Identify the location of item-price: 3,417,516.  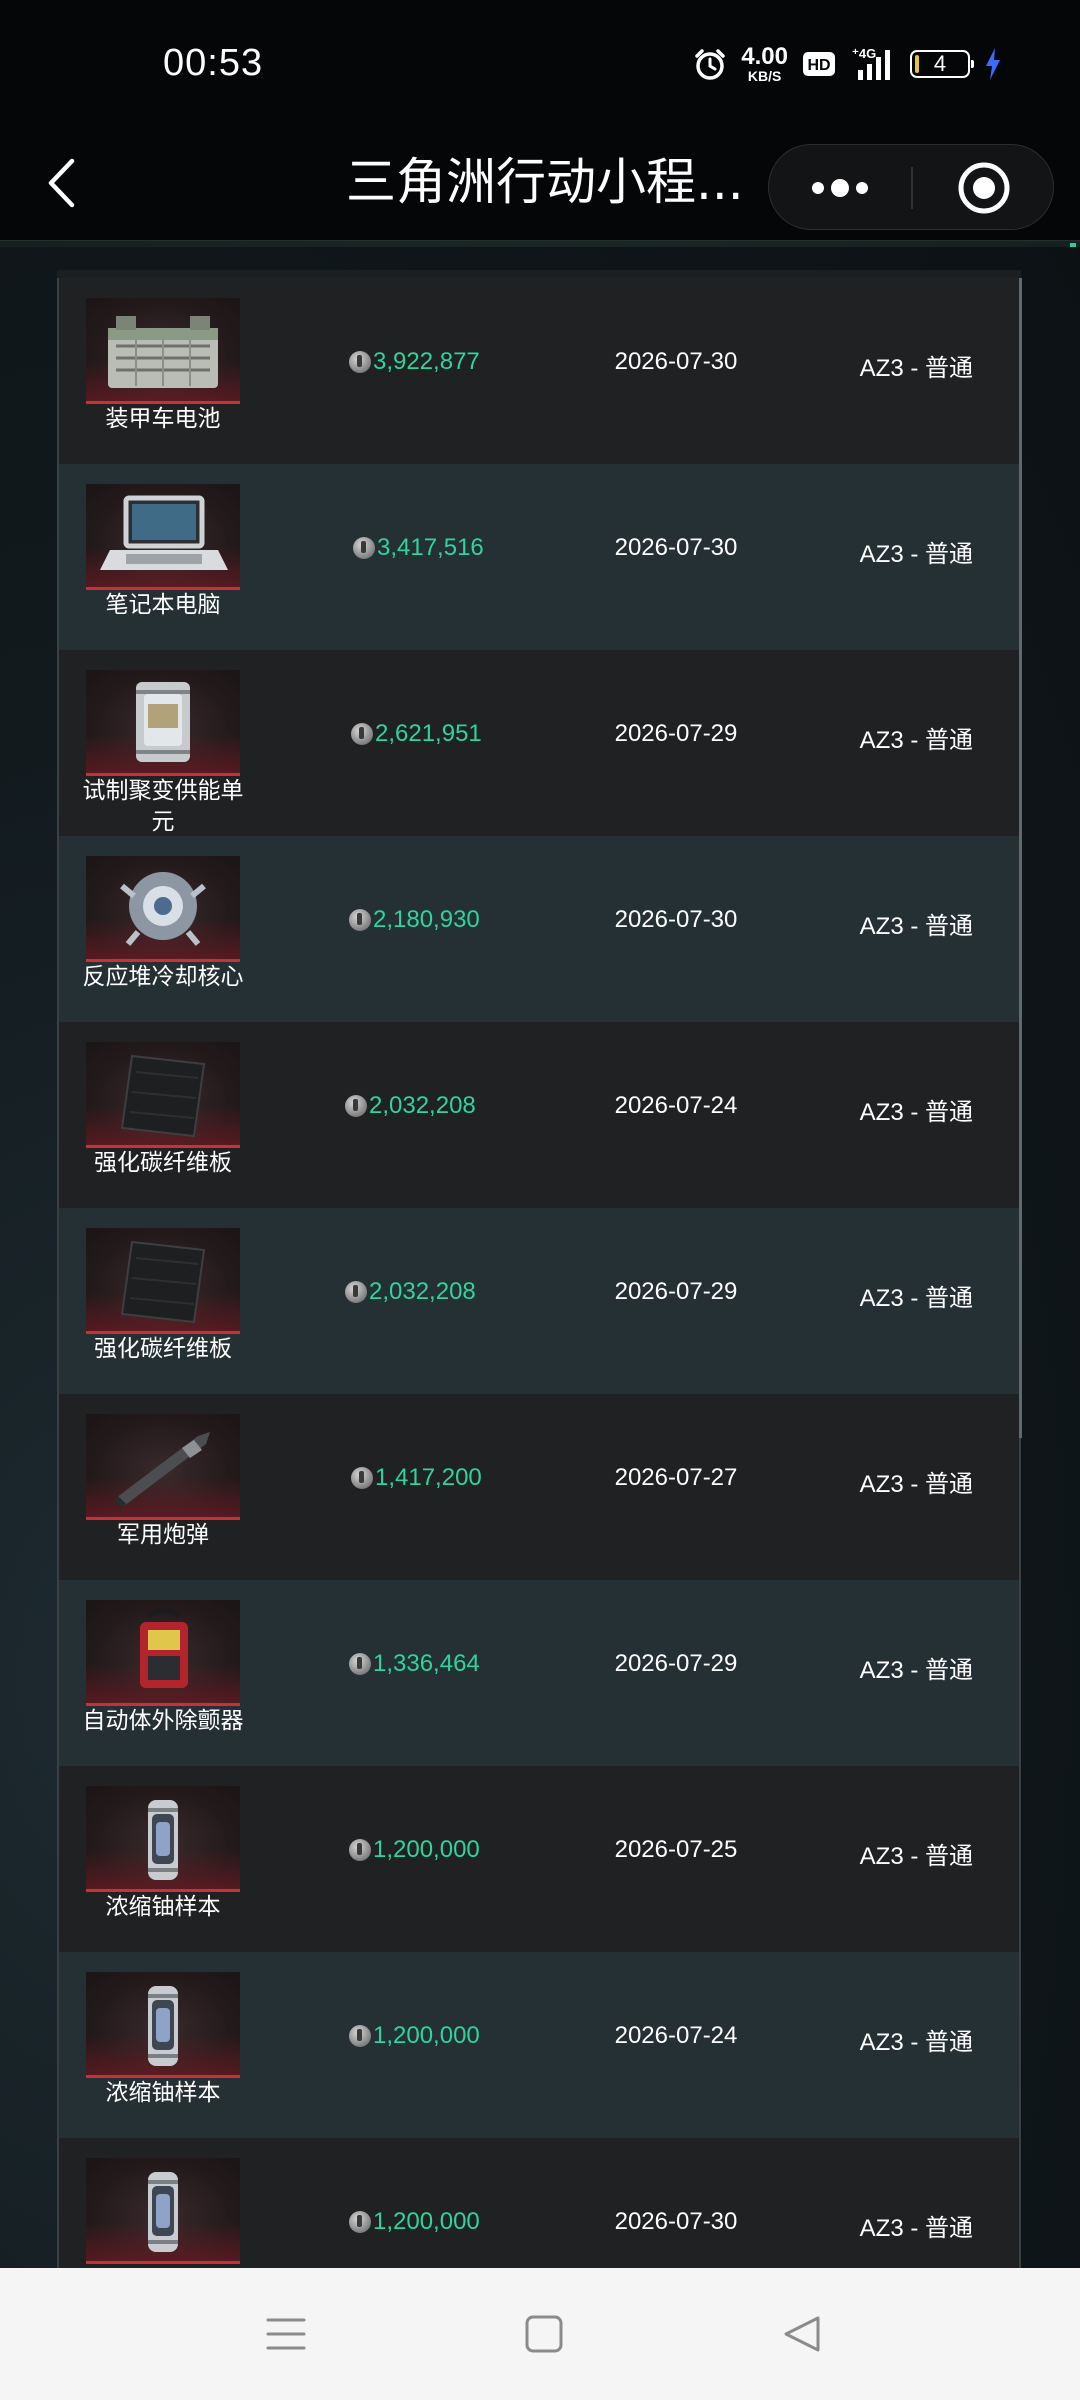
(418, 548).